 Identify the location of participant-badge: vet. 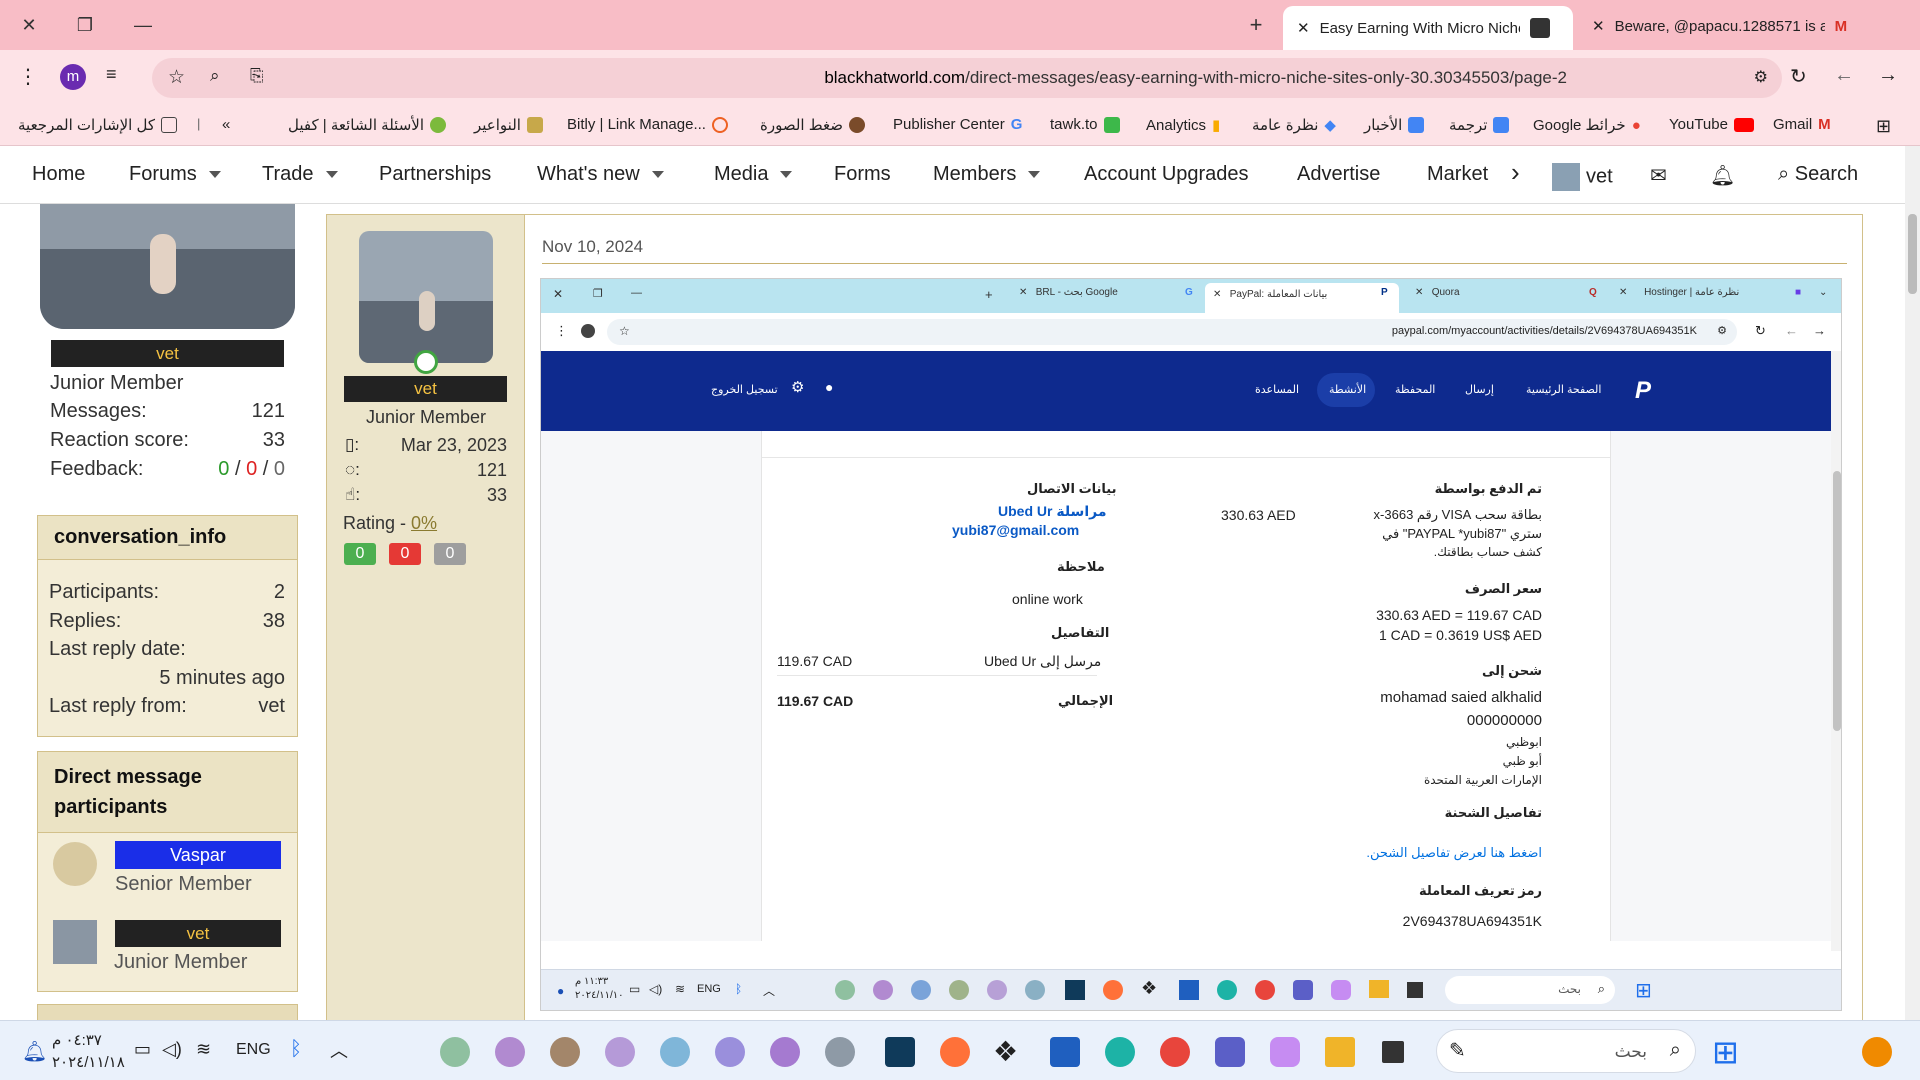
(198, 933).